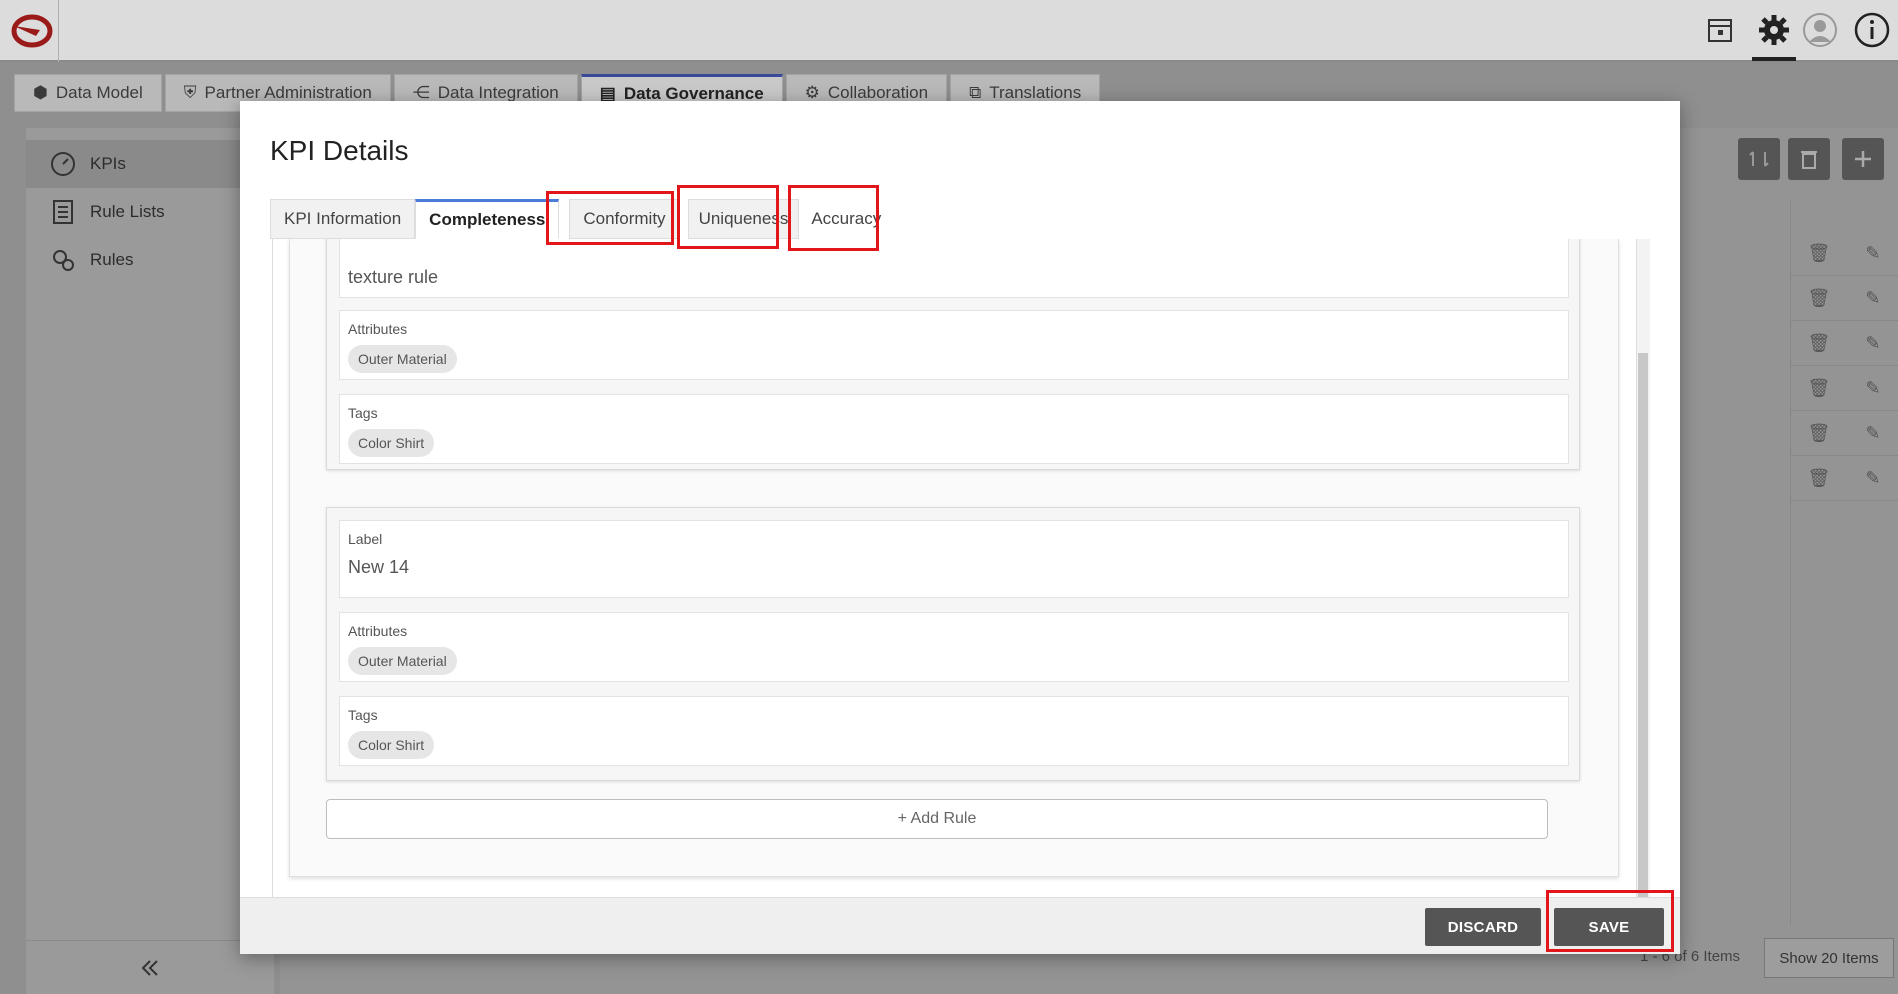 This screenshot has height=994, width=1898. I want to click on tab-conformity: Conformity, so click(624, 219).